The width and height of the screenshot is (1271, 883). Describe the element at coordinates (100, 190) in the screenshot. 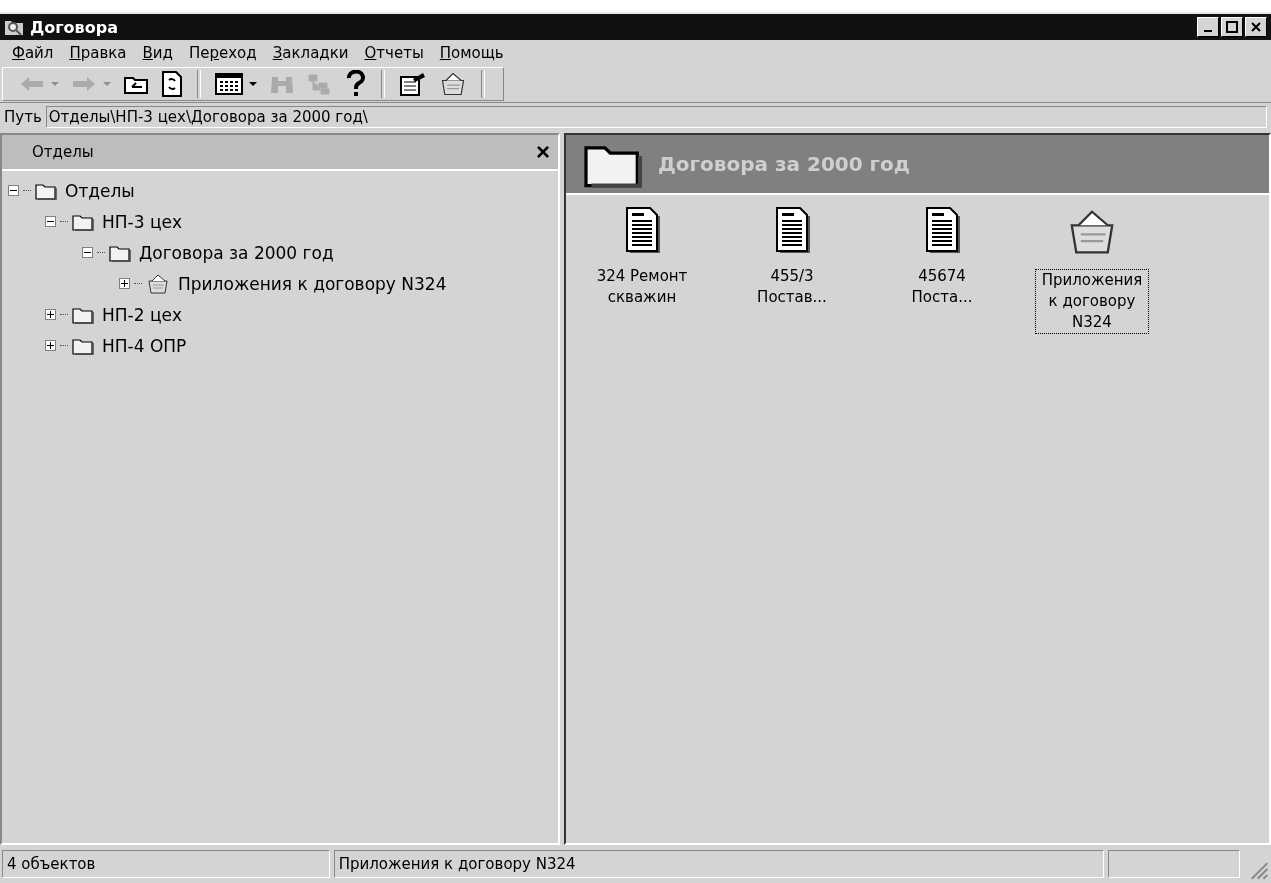

I see `tree-item: Отделы` at that location.